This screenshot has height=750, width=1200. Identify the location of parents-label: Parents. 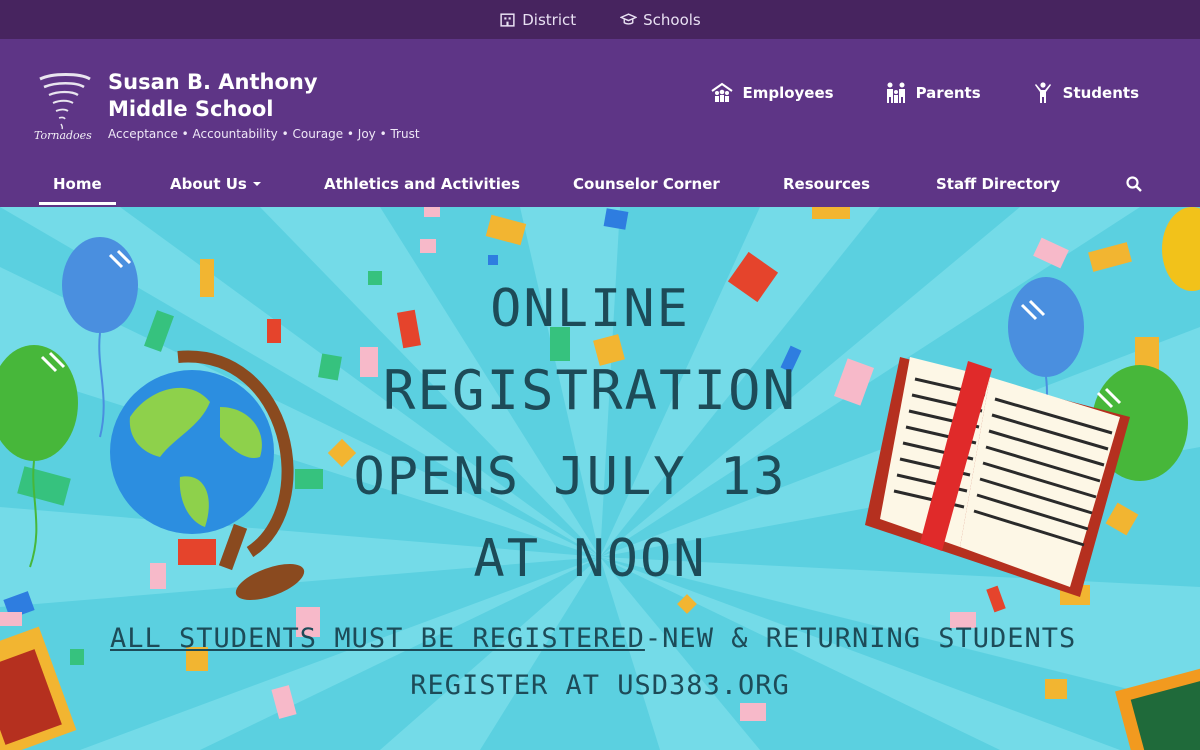
(948, 93).